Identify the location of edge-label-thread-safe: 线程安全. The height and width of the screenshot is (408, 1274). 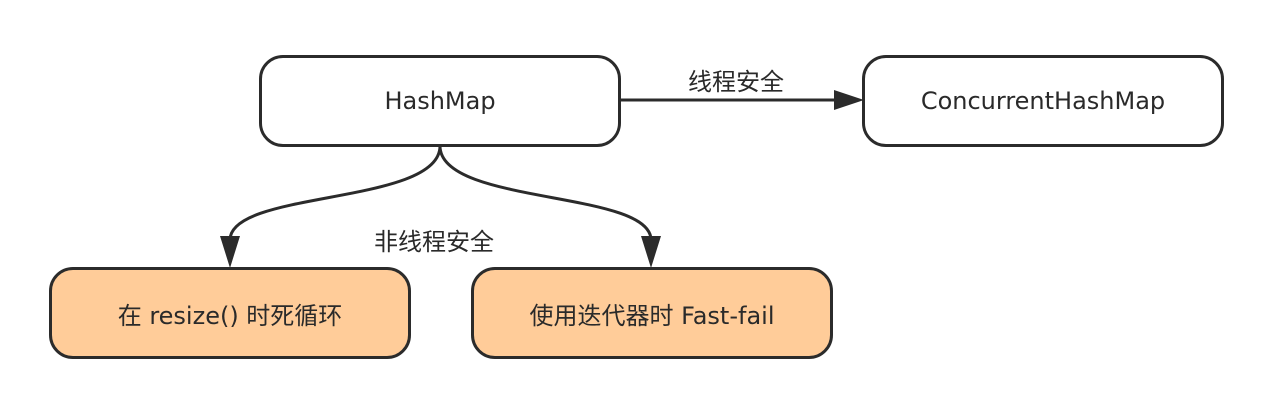
(736, 82).